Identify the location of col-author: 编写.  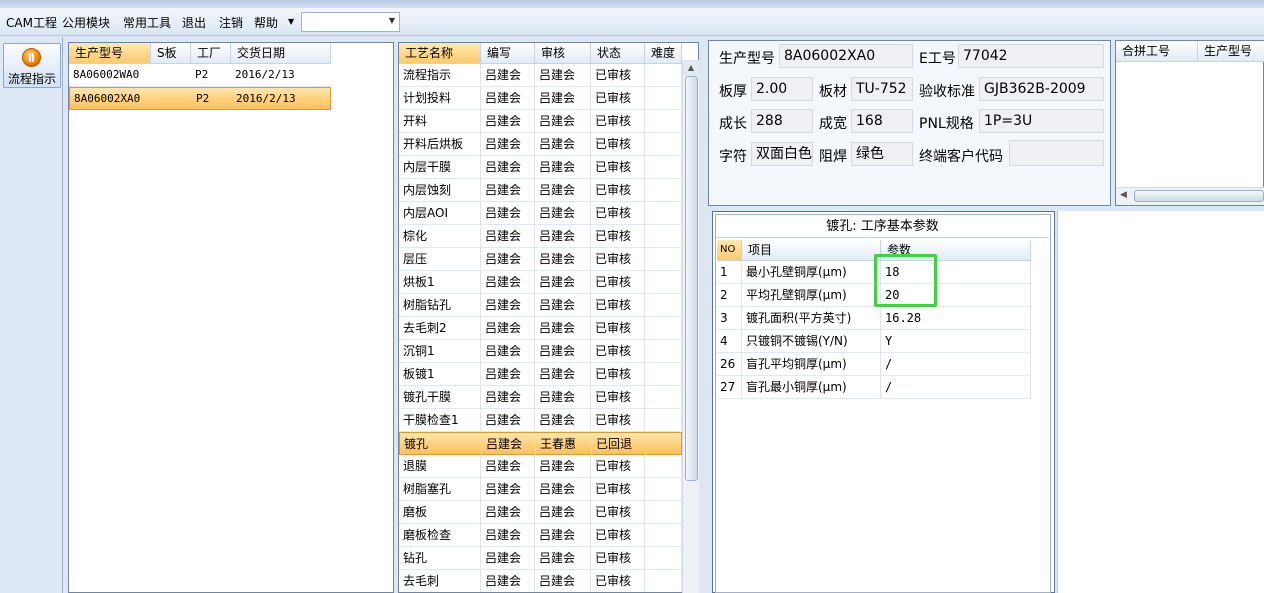
(508, 53).